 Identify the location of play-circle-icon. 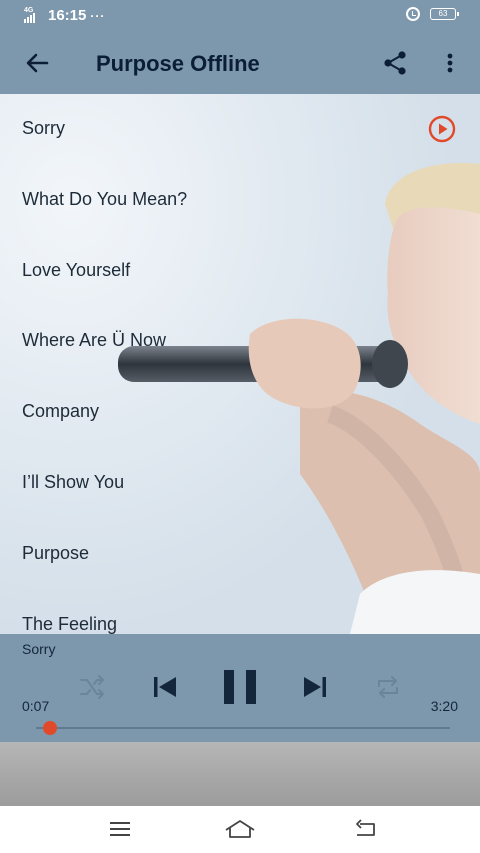
(442, 129).